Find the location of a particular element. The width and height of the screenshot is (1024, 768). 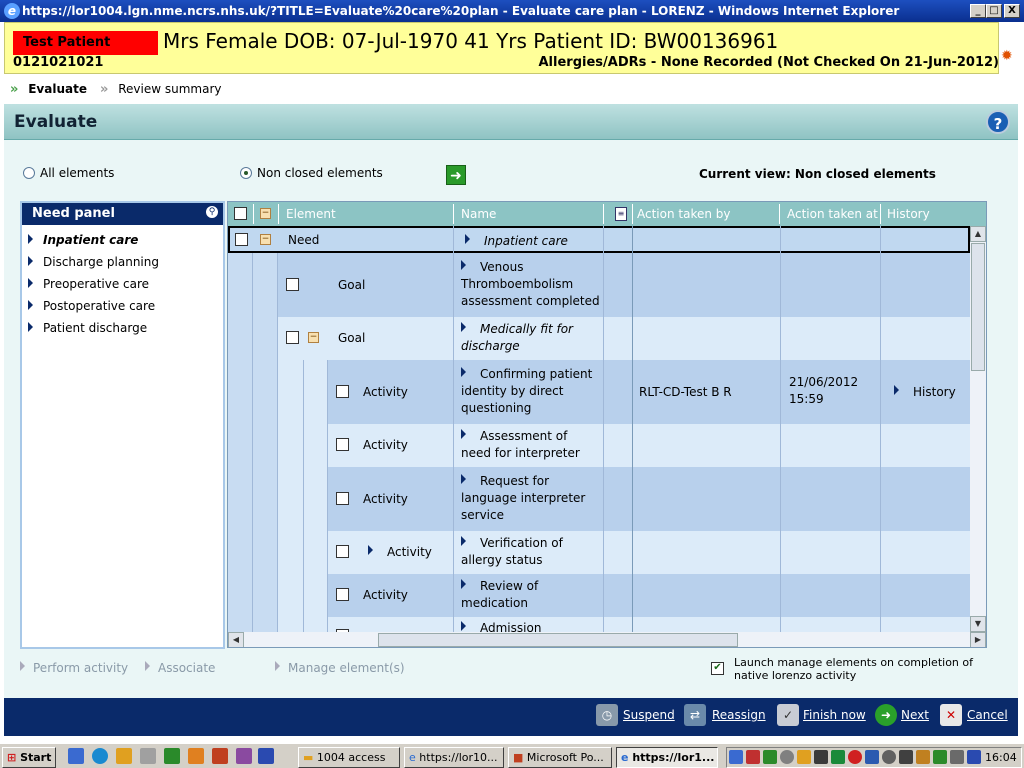

column-header-action-taken-at: Action taken at is located at coordinates (832, 214).